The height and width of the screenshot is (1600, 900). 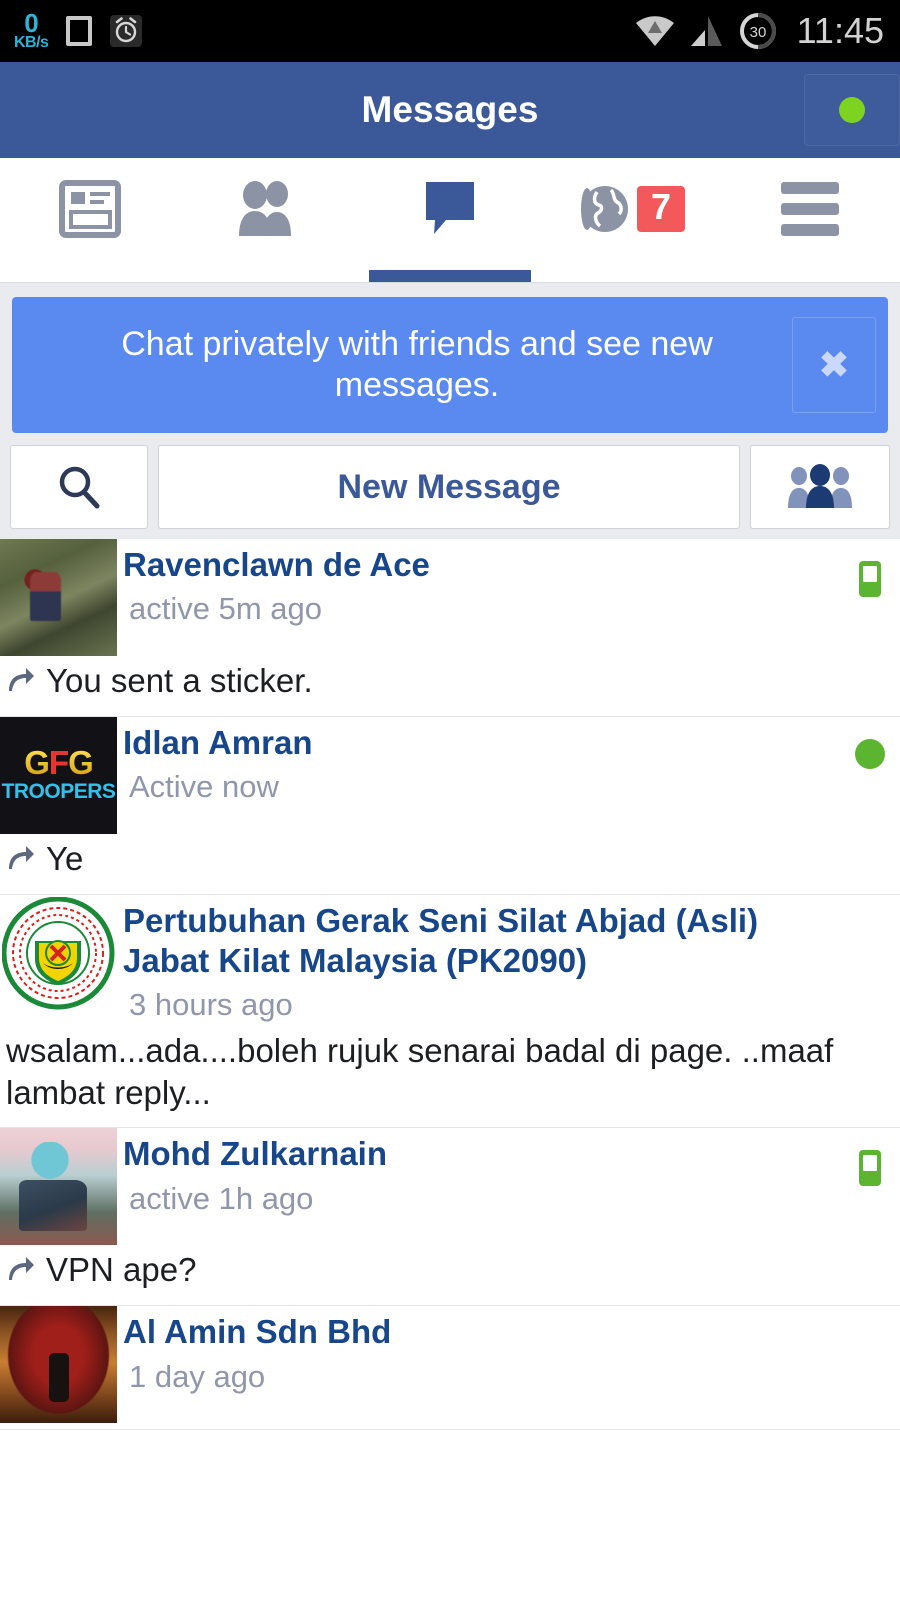 I want to click on conversation-meta: Al Amin Sdn Bhd 1 day ago, so click(x=478, y=1351).